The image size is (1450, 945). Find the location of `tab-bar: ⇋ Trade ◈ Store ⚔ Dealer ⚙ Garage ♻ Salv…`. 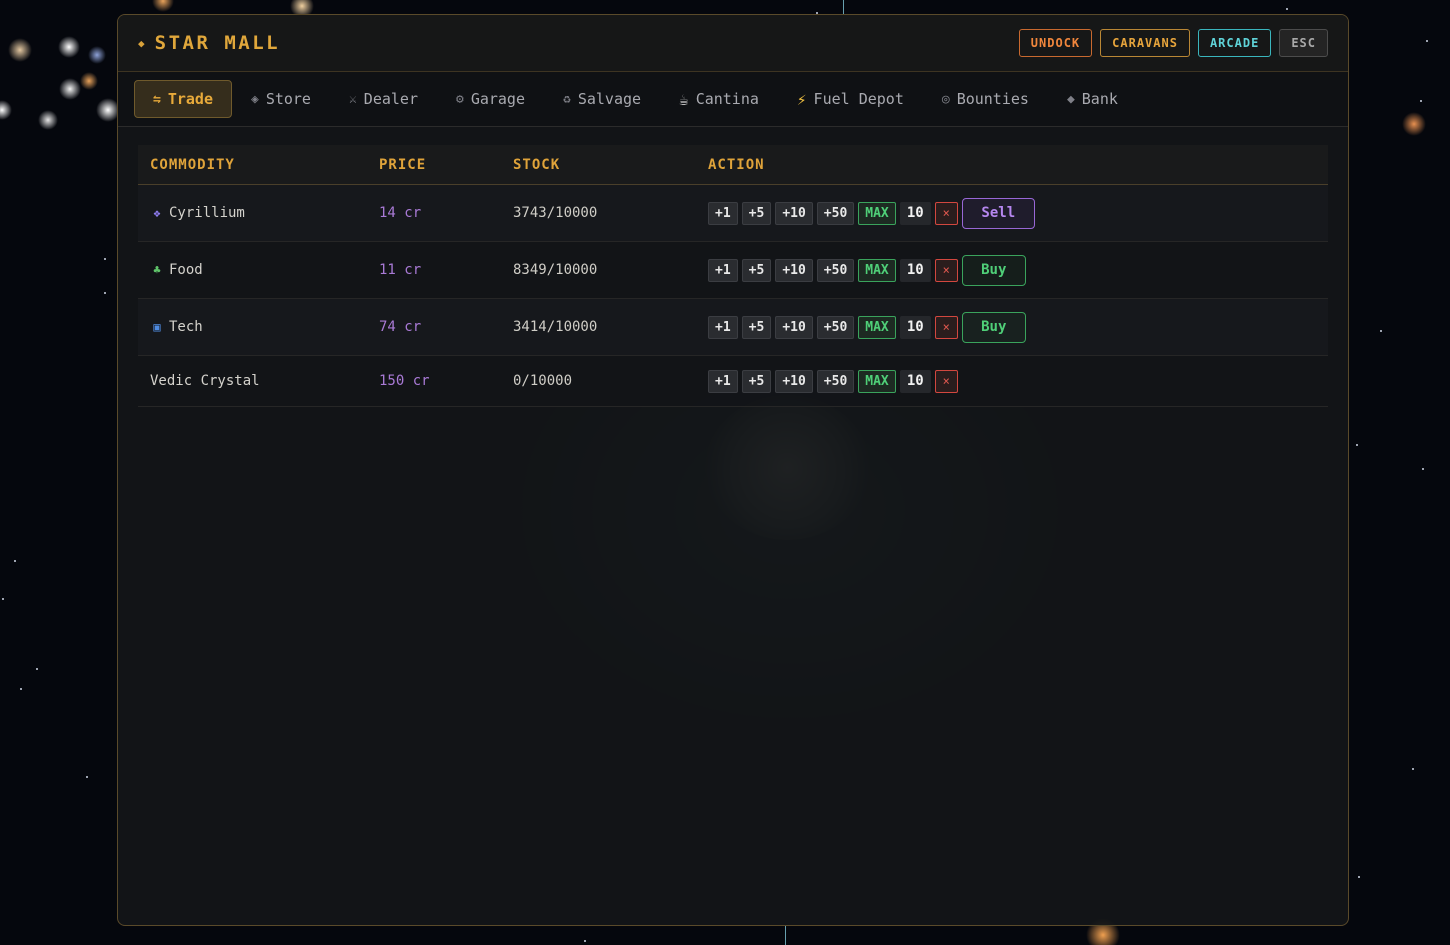

tab-bar: ⇋ Trade ◈ Store ⚔ Dealer ⚙ Garage ♻ Salv… is located at coordinates (733, 99).